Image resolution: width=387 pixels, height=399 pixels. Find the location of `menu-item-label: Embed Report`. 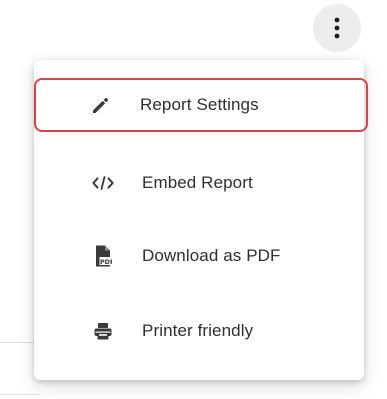

menu-item-label: Embed Report is located at coordinates (197, 182).